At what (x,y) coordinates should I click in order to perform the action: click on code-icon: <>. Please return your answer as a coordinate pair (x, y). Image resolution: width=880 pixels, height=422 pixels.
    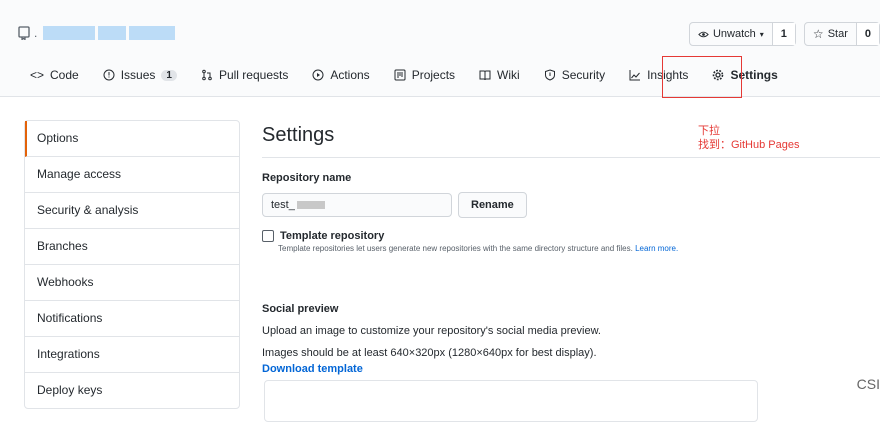
    Looking at the image, I should click on (37, 75).